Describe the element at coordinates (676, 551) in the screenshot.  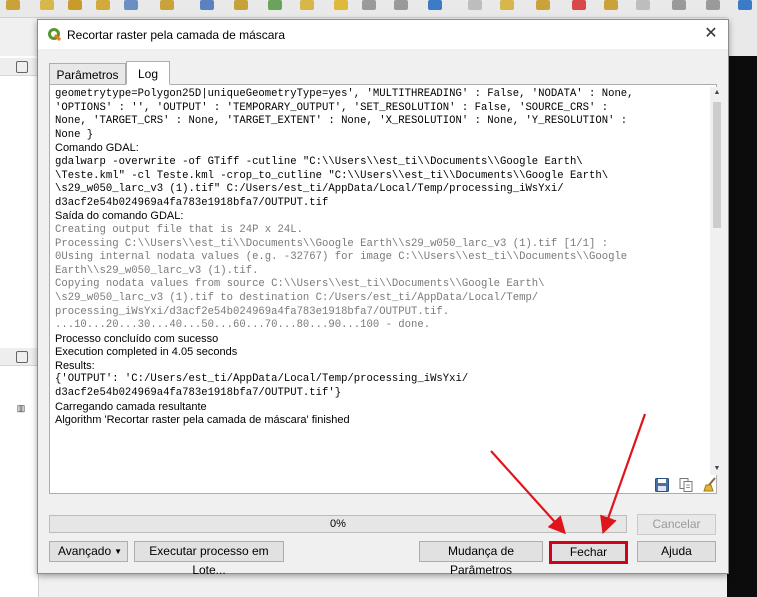
I see `help-button: Ajuda` at that location.